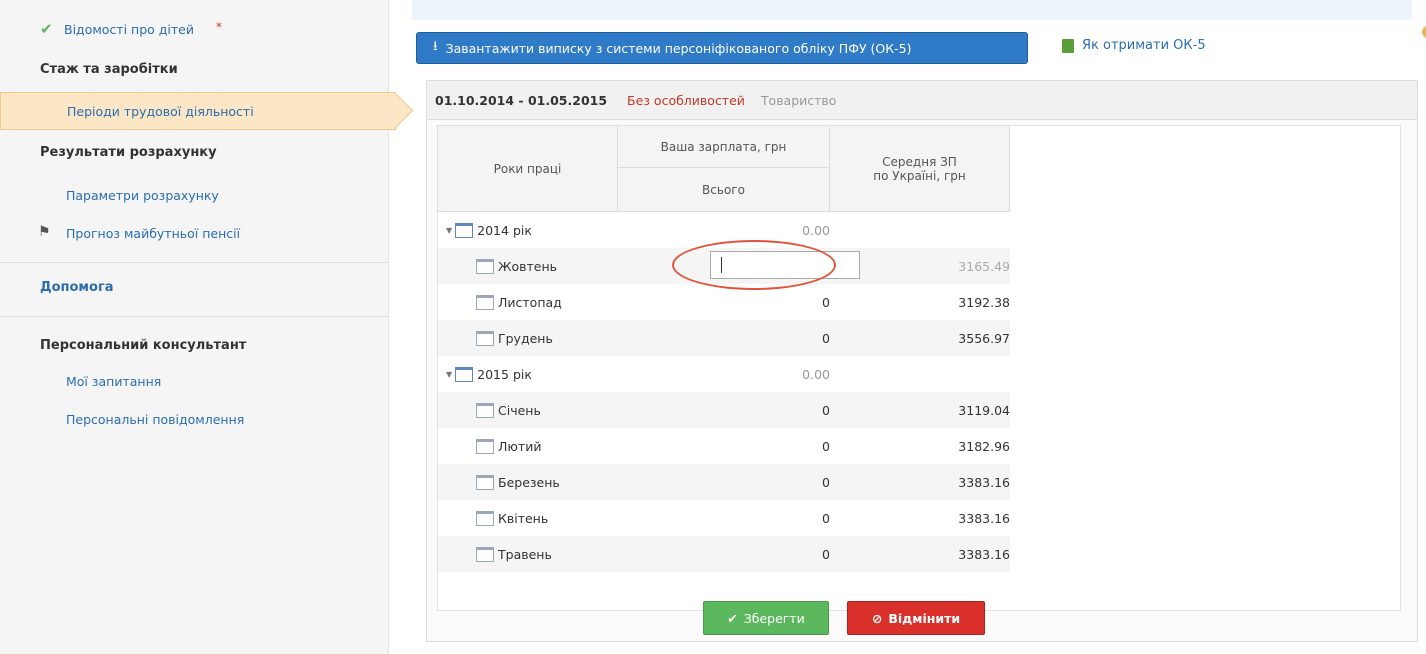  What do you see at coordinates (525, 338) in the screenshot?
I see `row-label: Грудень` at bounding box center [525, 338].